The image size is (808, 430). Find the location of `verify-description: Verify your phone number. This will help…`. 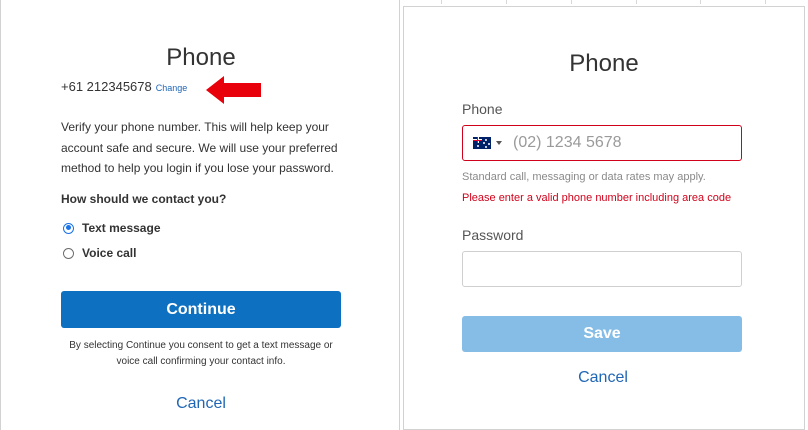

verify-description: Verify your phone number. This will help… is located at coordinates (199, 147).